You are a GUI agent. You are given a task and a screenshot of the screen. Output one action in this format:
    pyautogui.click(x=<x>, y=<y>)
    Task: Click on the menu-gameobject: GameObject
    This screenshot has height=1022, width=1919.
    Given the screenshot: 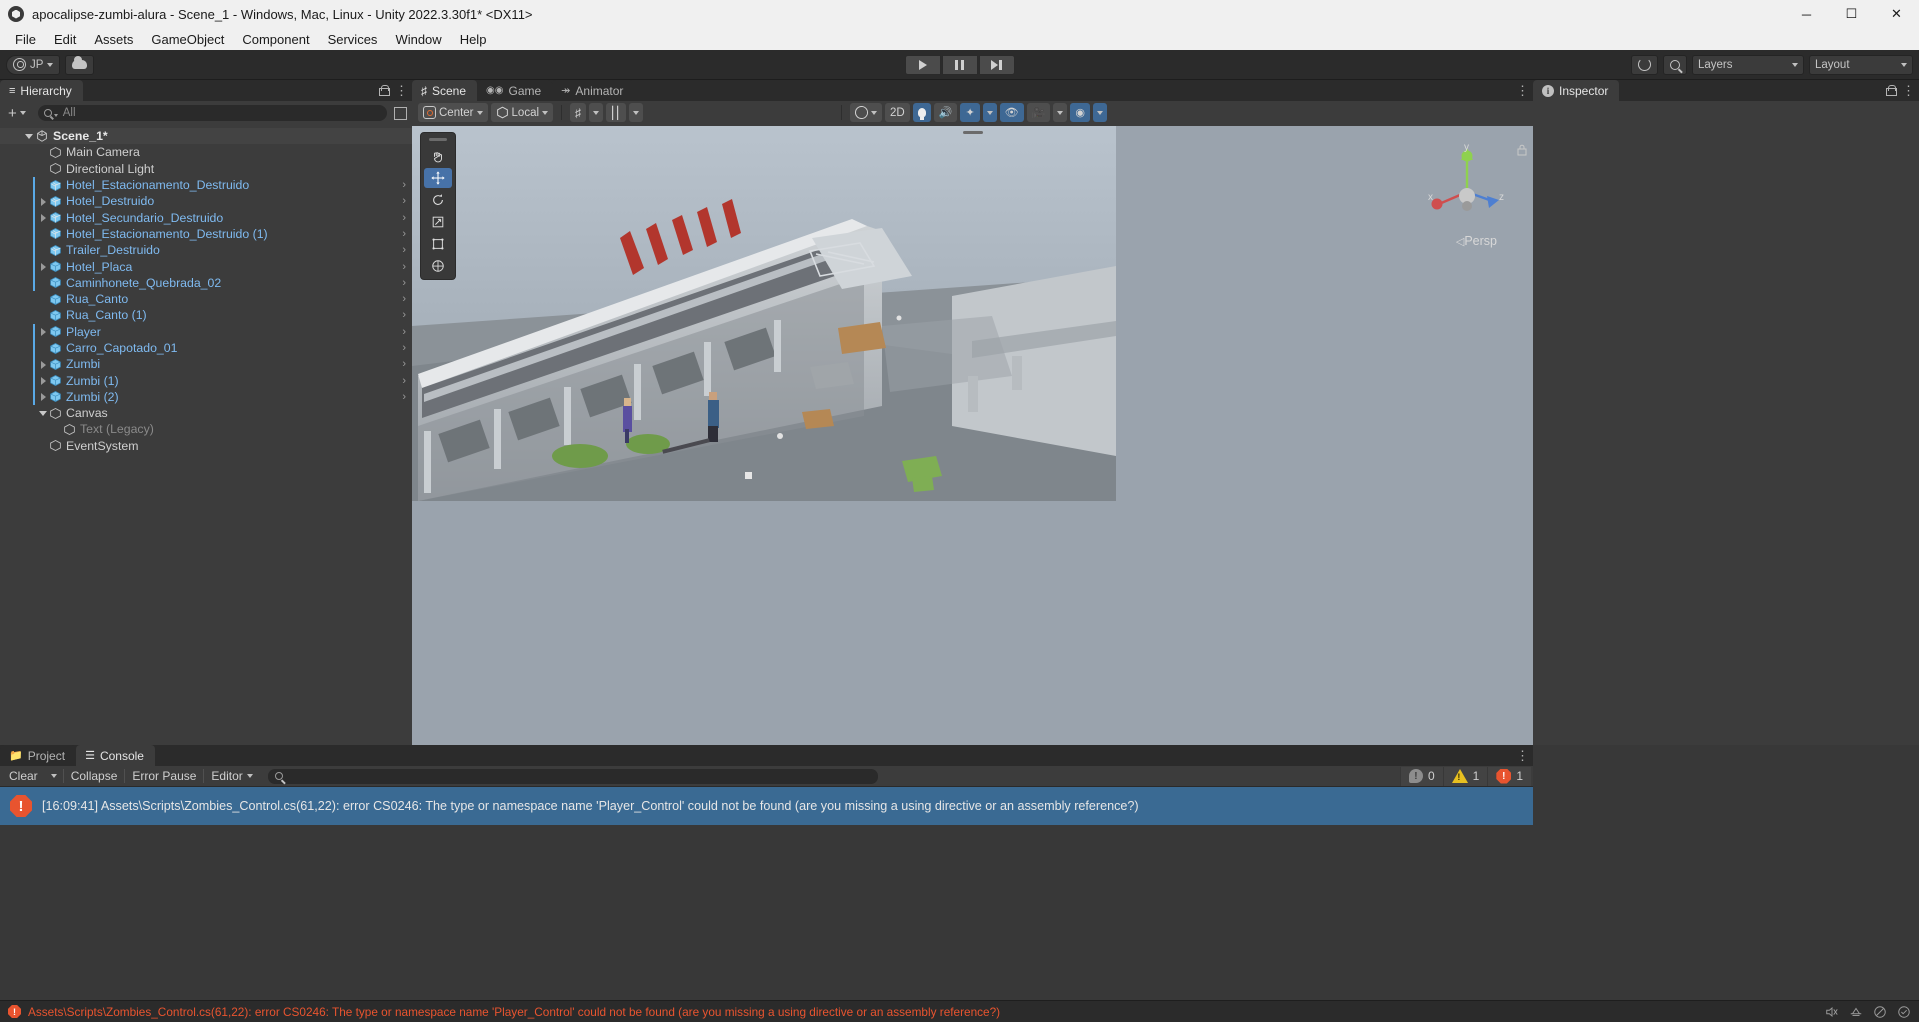 What is the action you would take?
    pyautogui.click(x=187, y=39)
    